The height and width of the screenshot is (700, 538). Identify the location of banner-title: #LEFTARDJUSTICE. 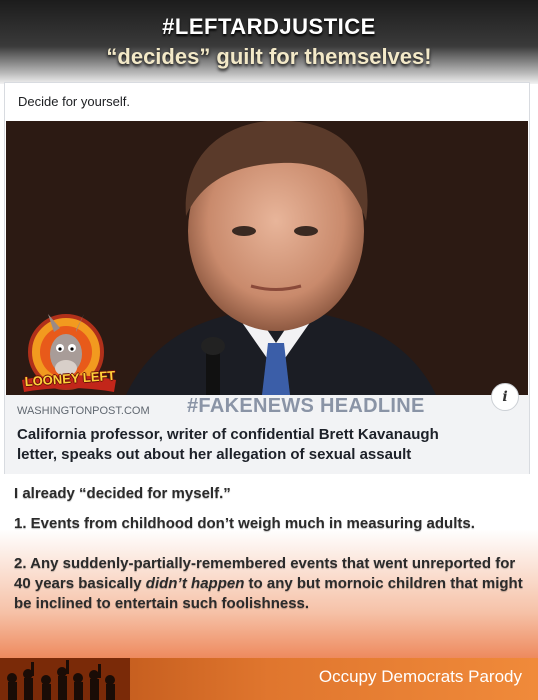
(269, 26).